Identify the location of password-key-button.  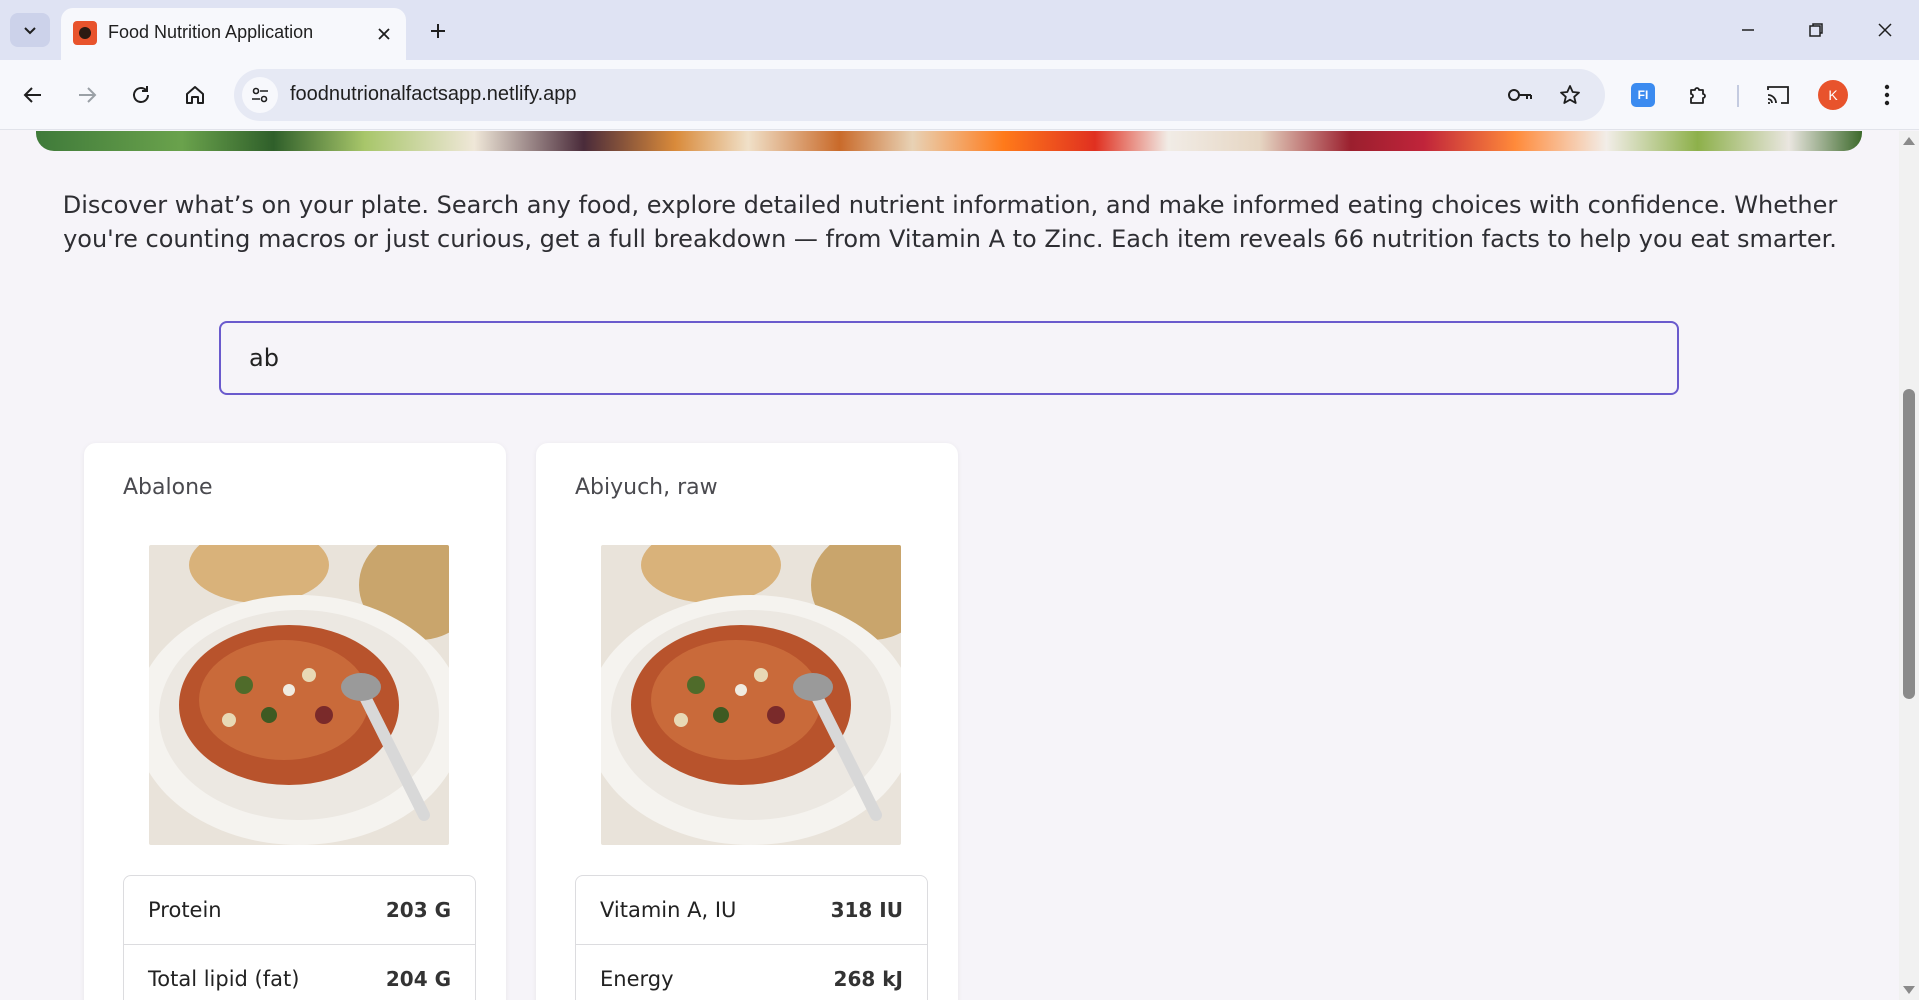
(1520, 95).